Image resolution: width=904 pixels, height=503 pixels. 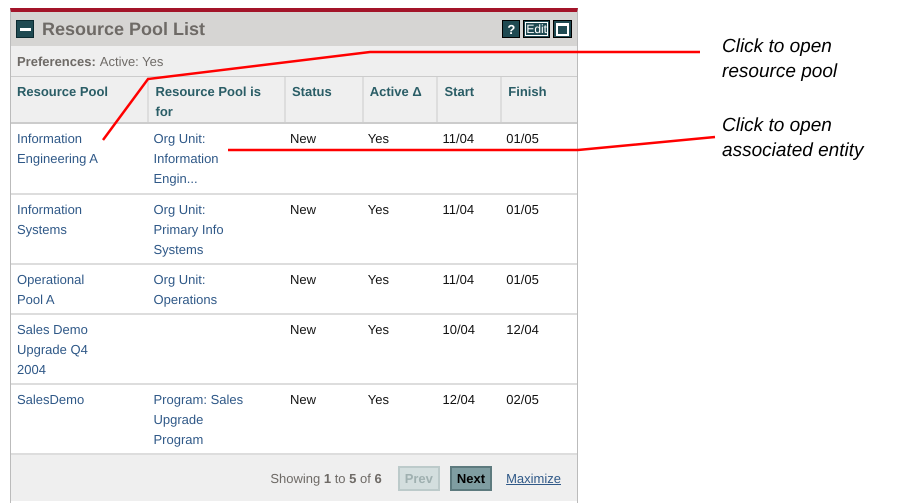 I want to click on maximize-icon, so click(x=562, y=29).